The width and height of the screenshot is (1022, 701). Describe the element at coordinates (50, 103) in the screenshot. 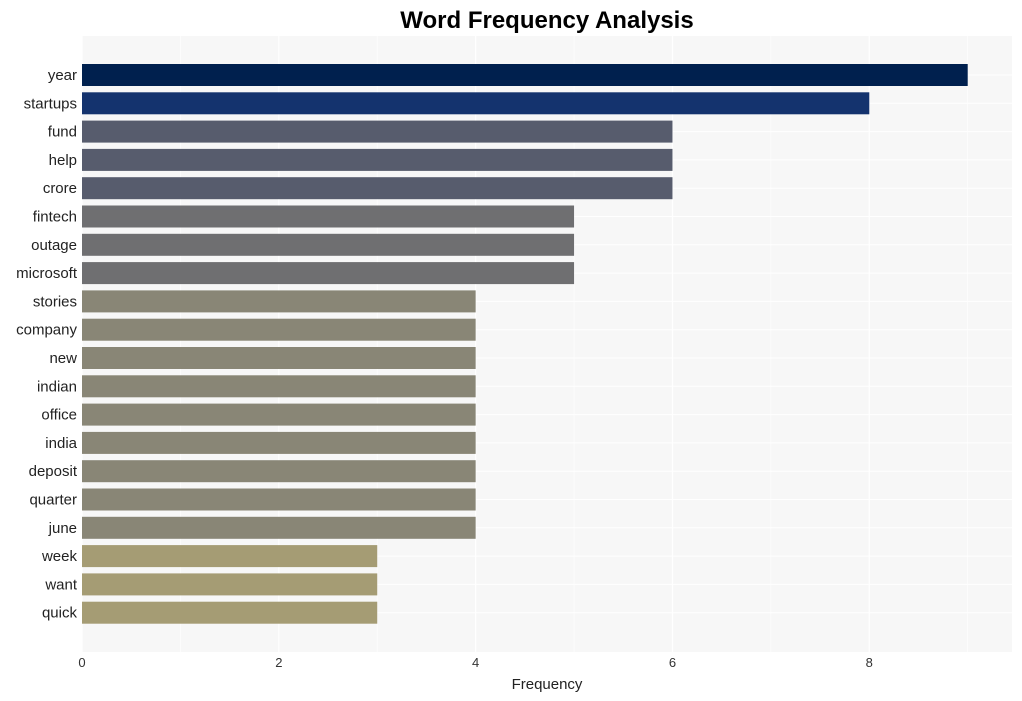

I see `y-label-startups: startups` at that location.